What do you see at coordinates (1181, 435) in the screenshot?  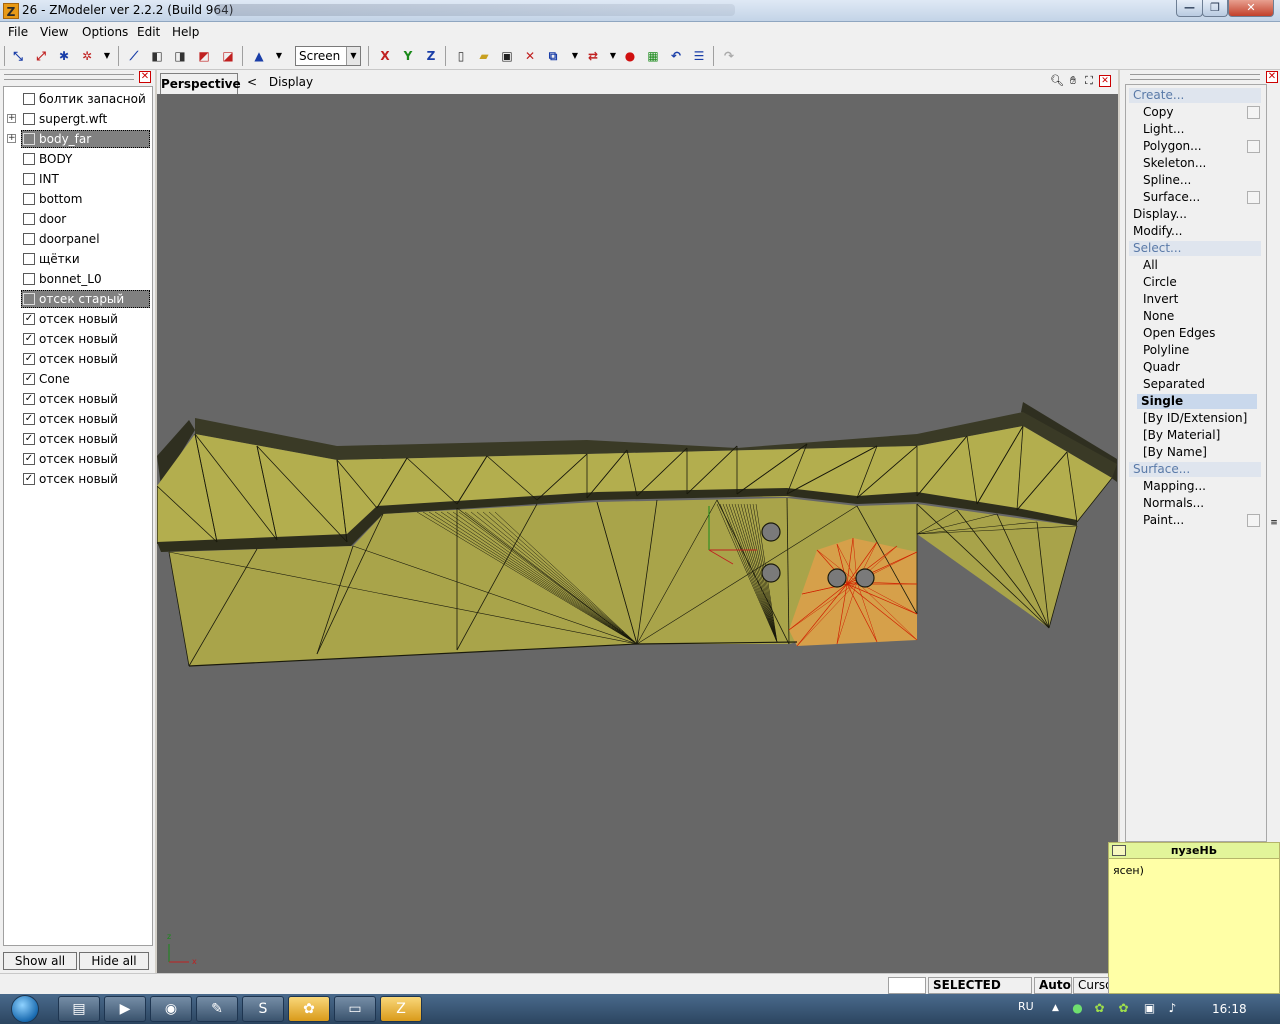 I see `command-by-material: [By Material]` at bounding box center [1181, 435].